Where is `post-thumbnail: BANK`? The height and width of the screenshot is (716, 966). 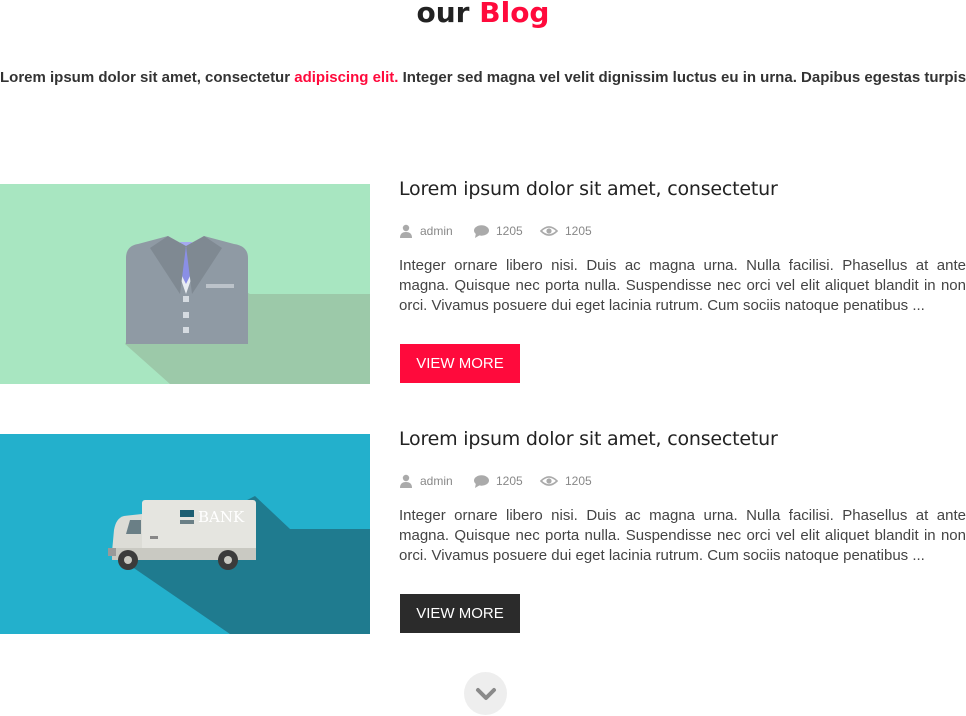 post-thumbnail: BANK is located at coordinates (185, 534).